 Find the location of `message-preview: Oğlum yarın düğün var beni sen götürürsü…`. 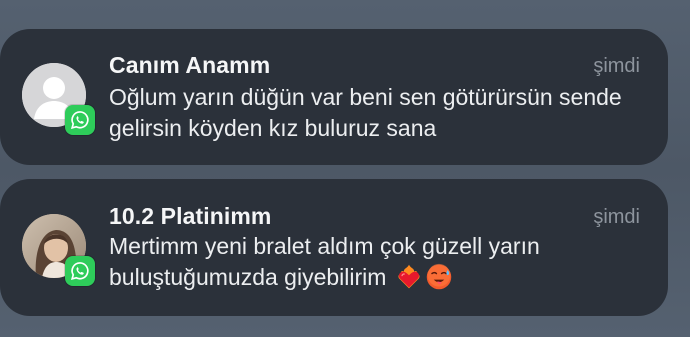

message-preview: Oğlum yarın düğün var beni sen götürürsü… is located at coordinates (365, 112).